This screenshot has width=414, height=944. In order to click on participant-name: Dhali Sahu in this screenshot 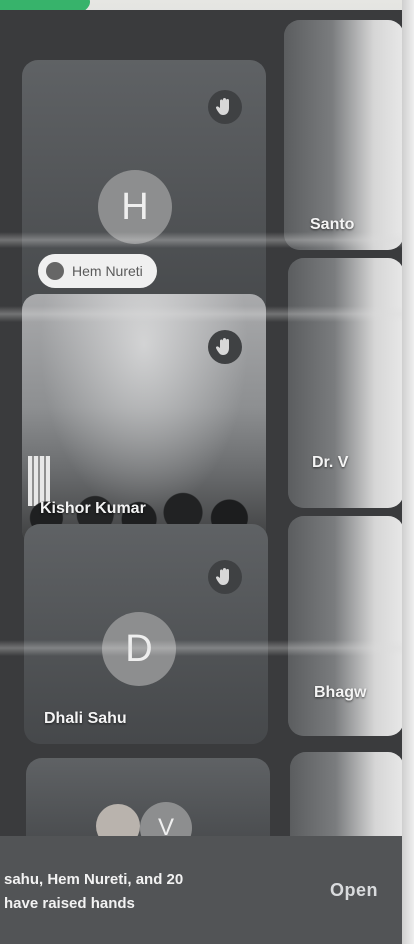, I will do `click(85, 718)`.